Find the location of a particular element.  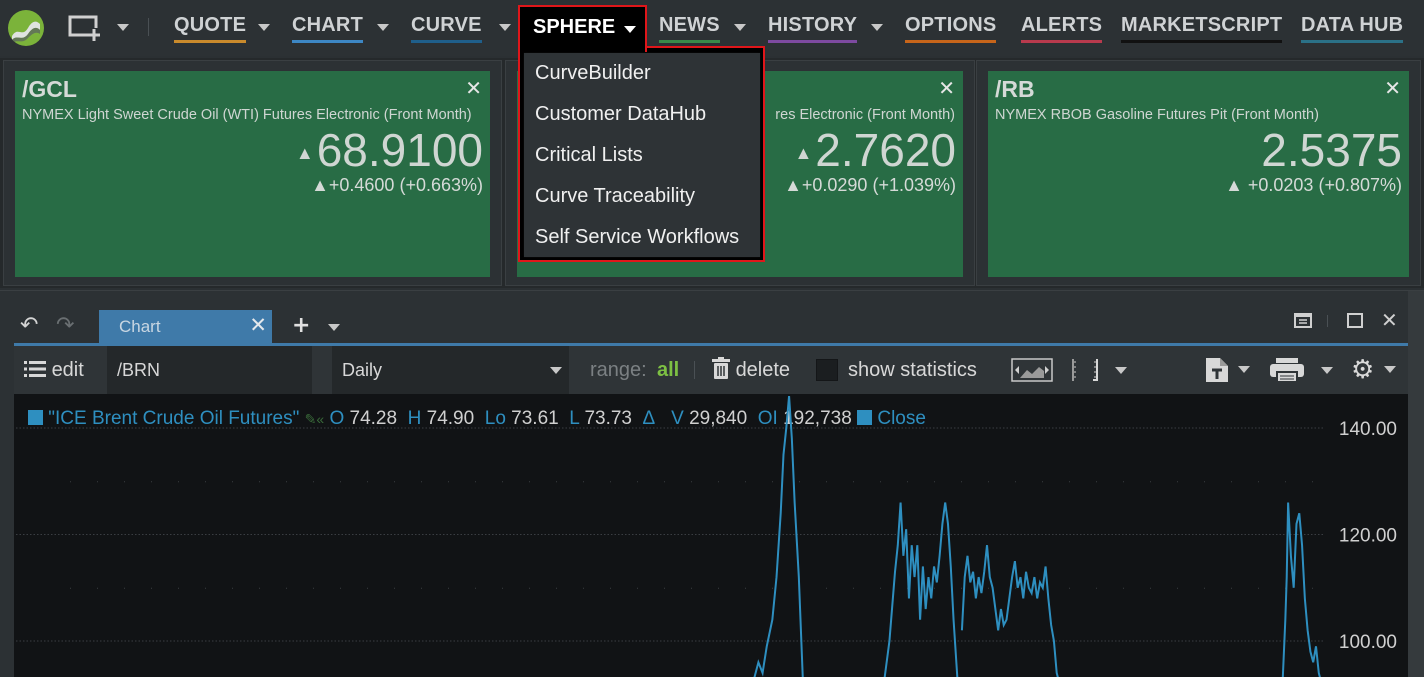

export-caret-icon is located at coordinates (1244, 369).